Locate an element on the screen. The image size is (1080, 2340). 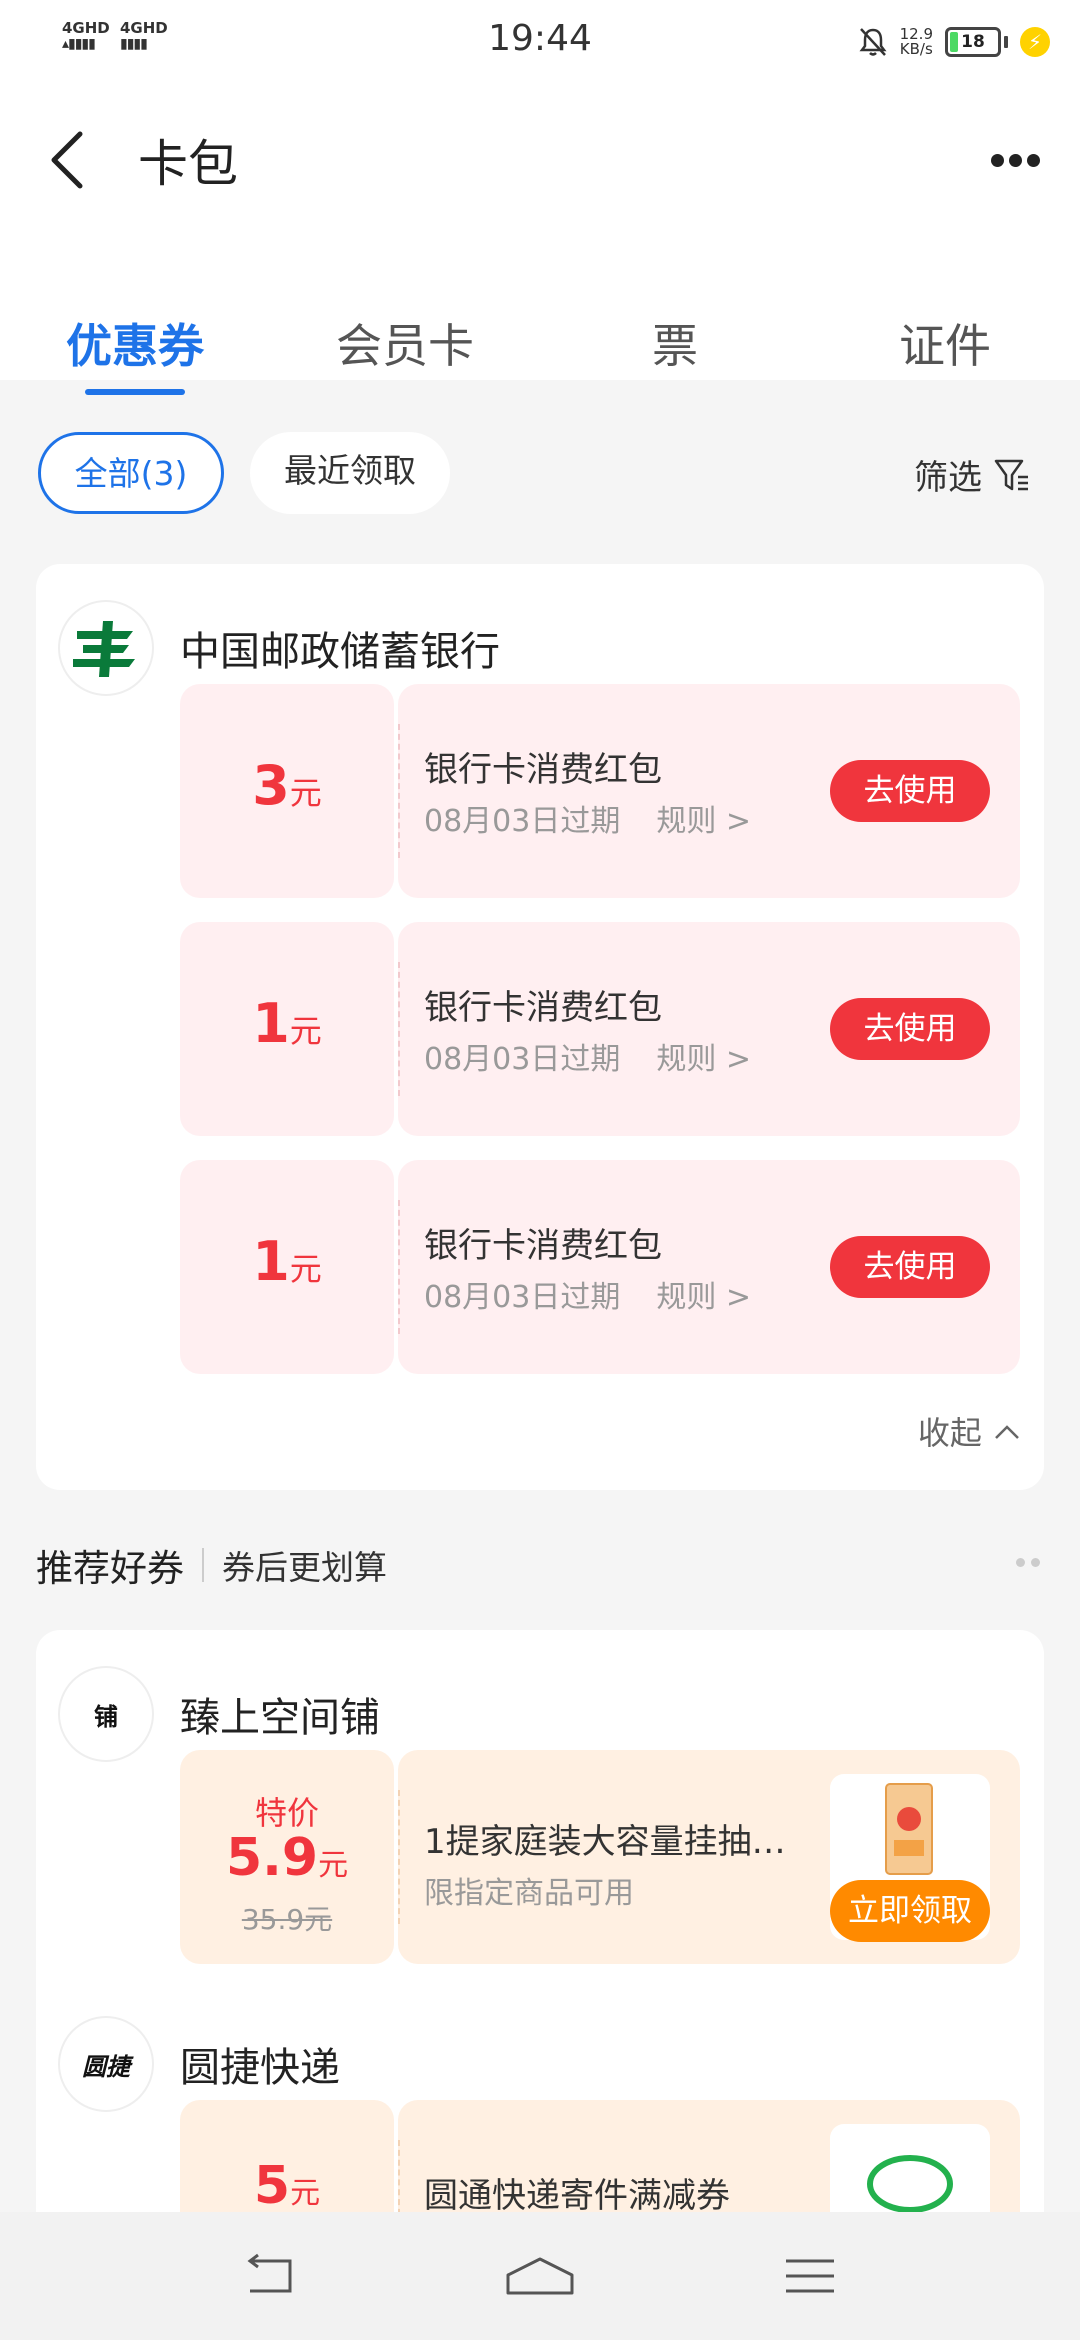
yuanjie-logo-text: 圆捷 is located at coordinates (106, 2066).